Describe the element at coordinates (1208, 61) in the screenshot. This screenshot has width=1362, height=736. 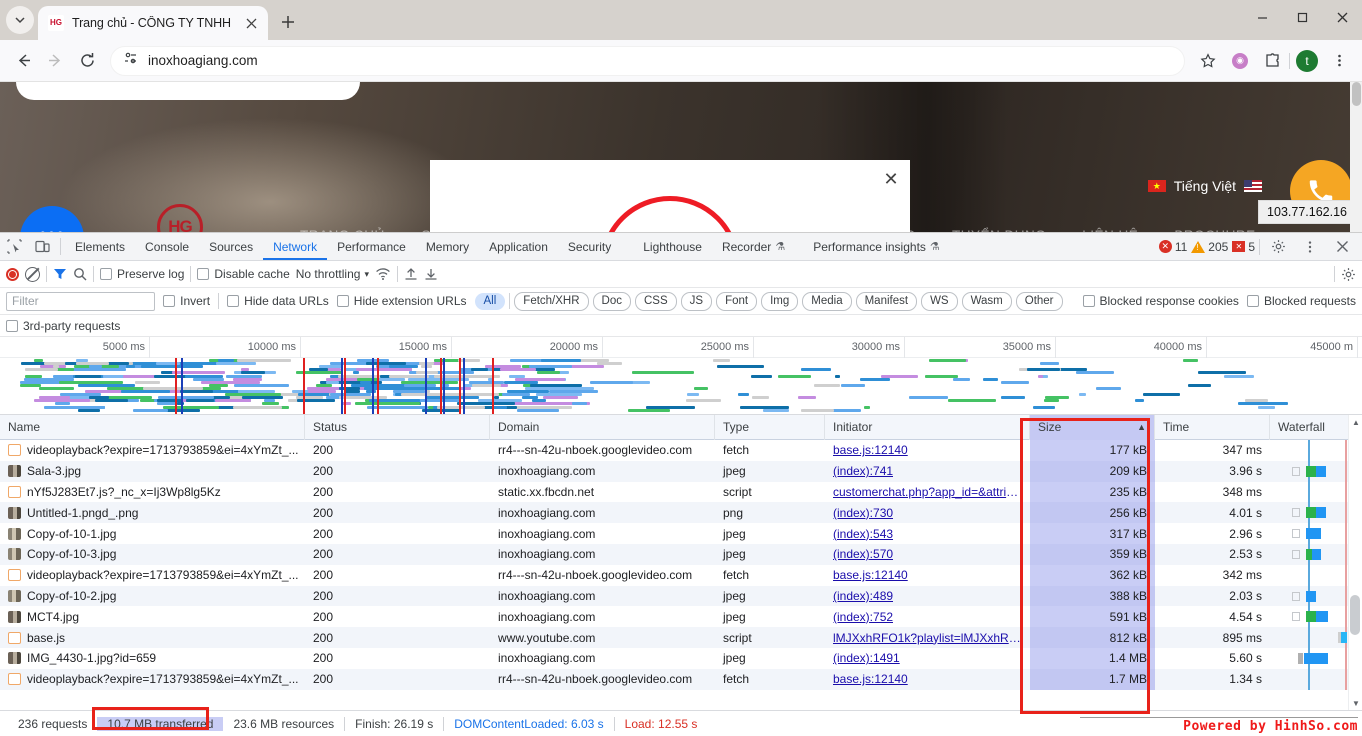
I see `bookmark-star-icon` at that location.